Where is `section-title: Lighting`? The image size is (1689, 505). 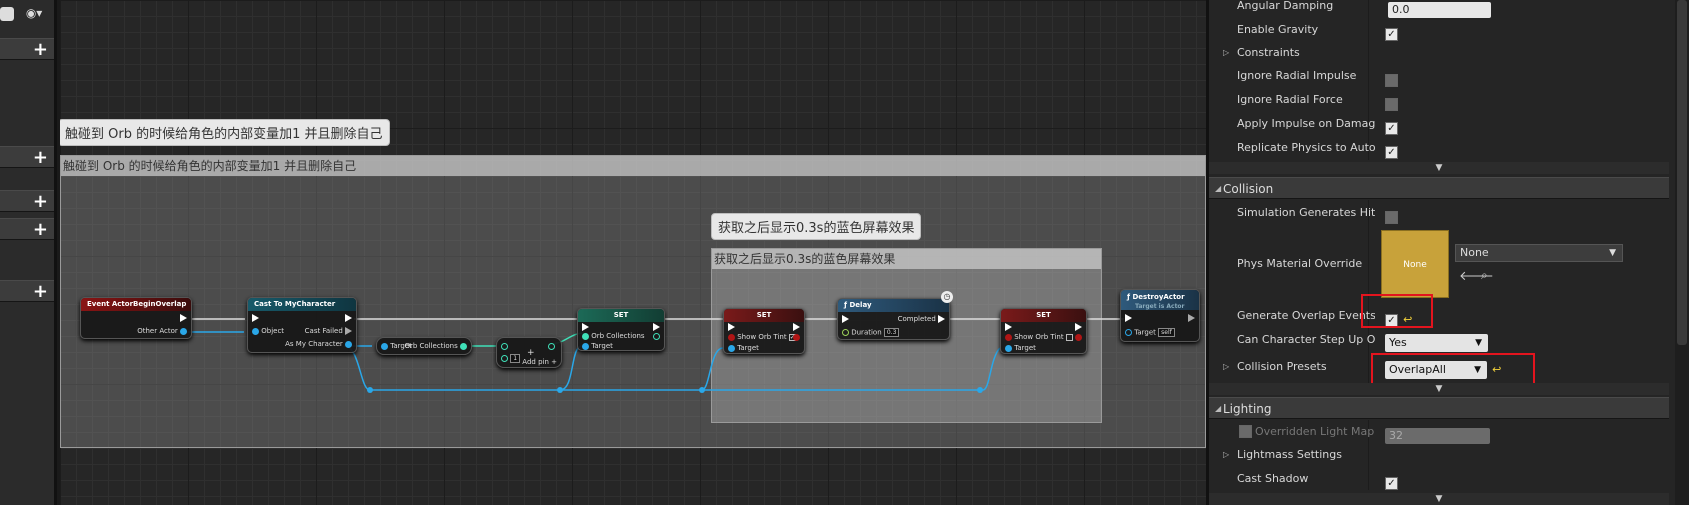
section-title: Lighting is located at coordinates (1247, 409).